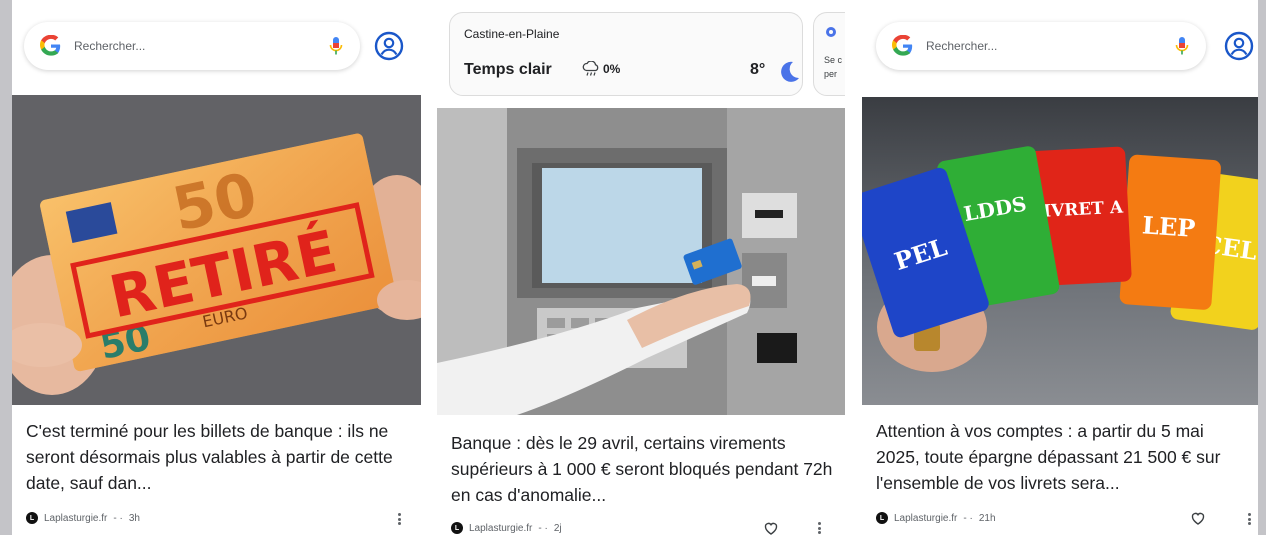 This screenshot has height=535, width=1266. What do you see at coordinates (601, 69) in the screenshot?
I see `weather-precipitation: 0%` at bounding box center [601, 69].